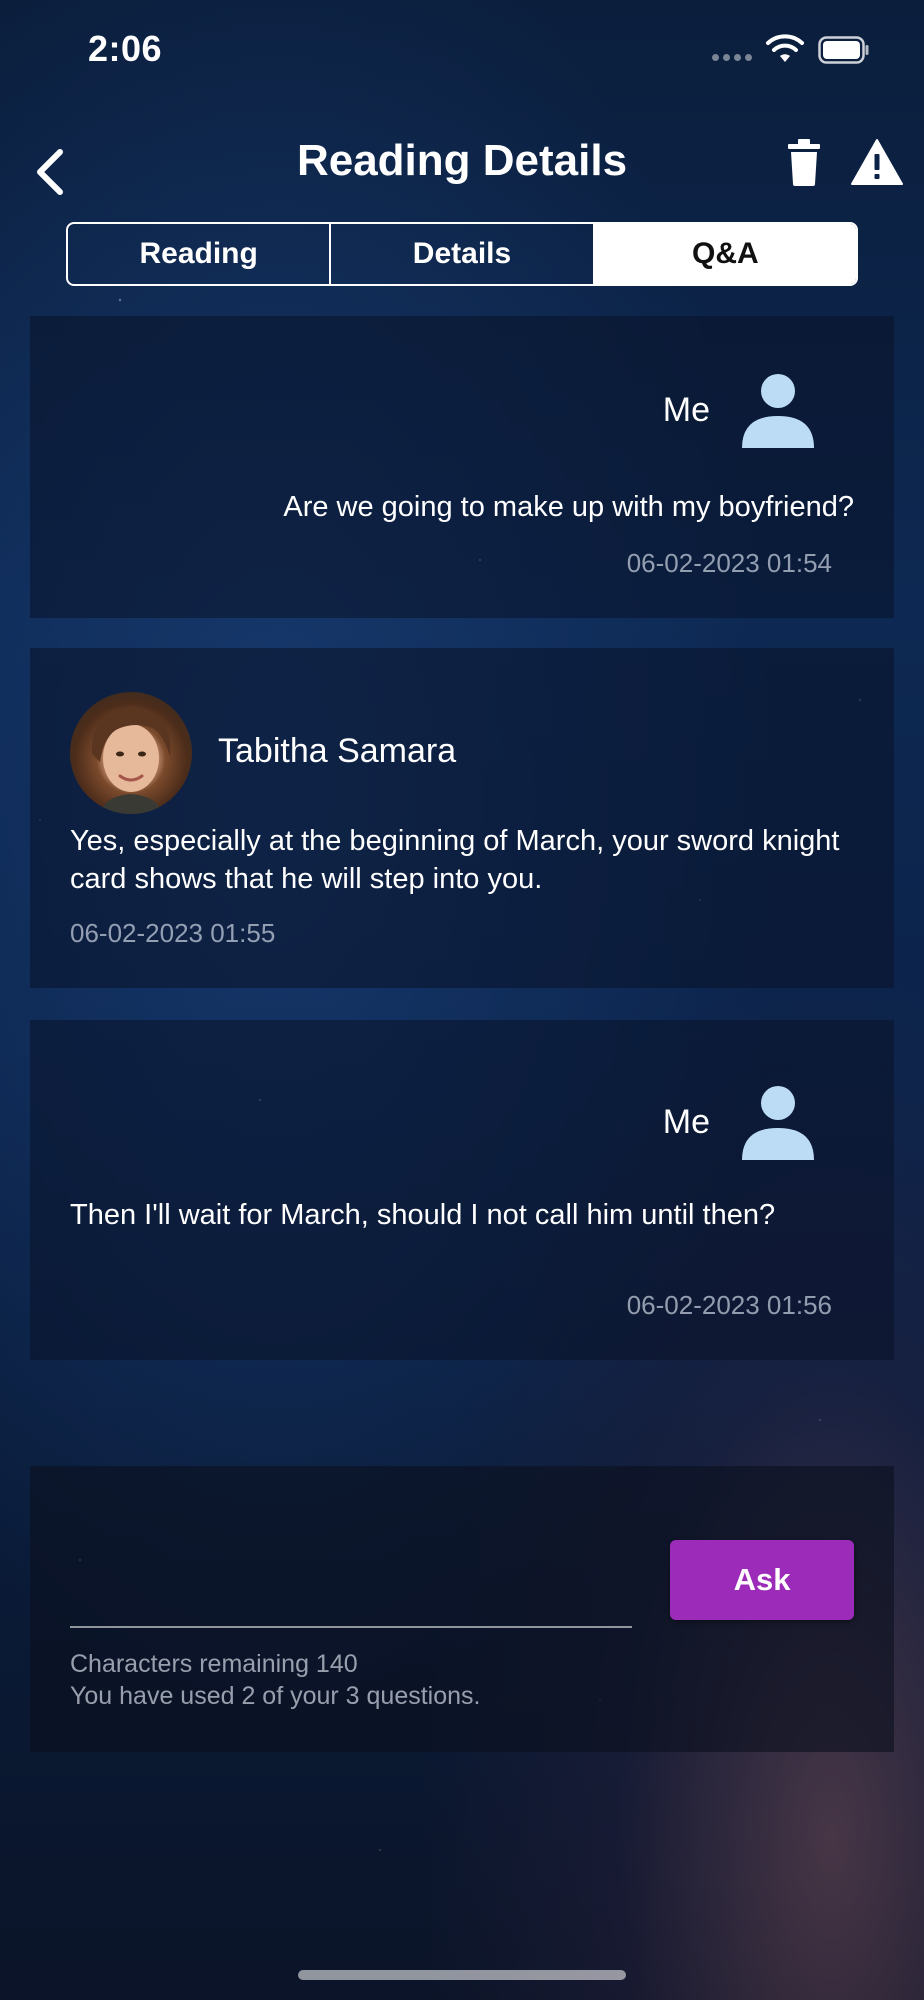  I want to click on status-bar: 2:06, so click(462, 50).